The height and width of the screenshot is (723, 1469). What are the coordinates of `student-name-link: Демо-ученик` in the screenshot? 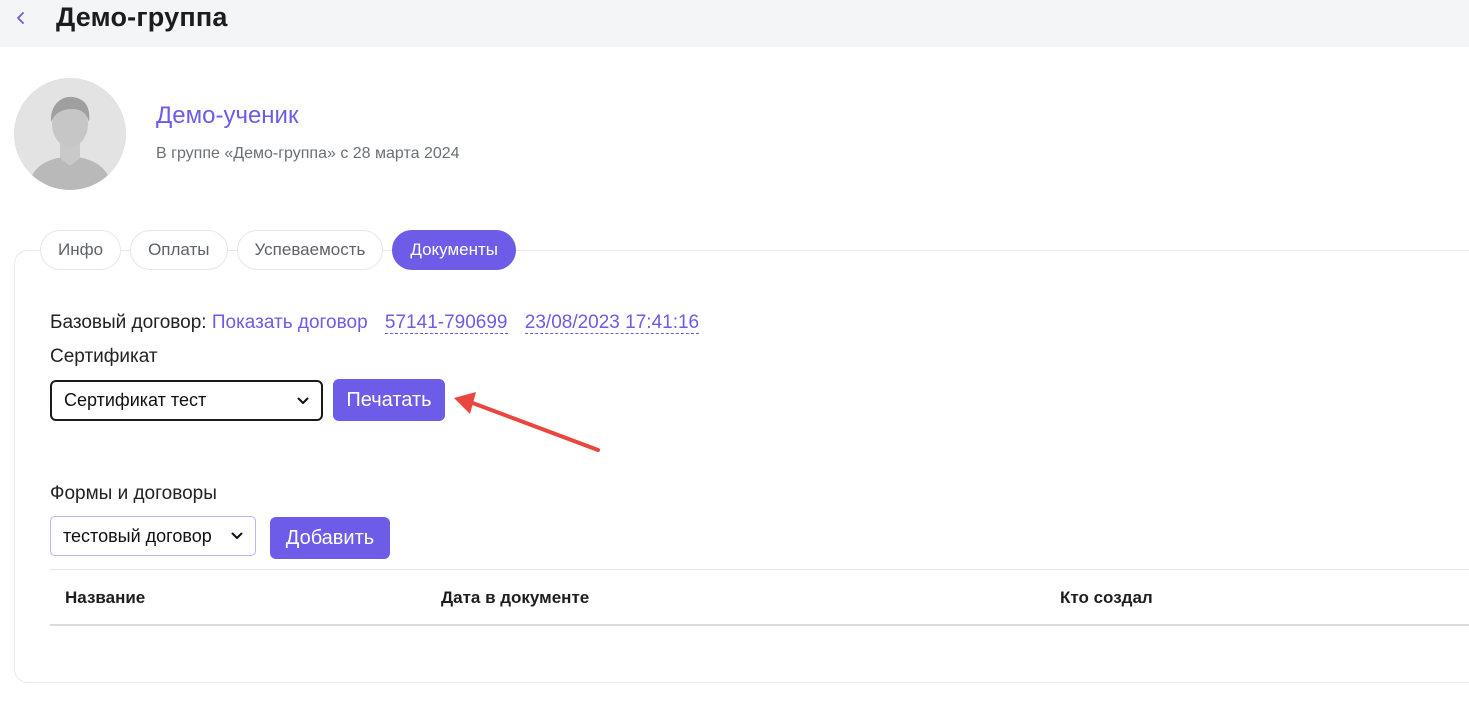 It's located at (227, 116).